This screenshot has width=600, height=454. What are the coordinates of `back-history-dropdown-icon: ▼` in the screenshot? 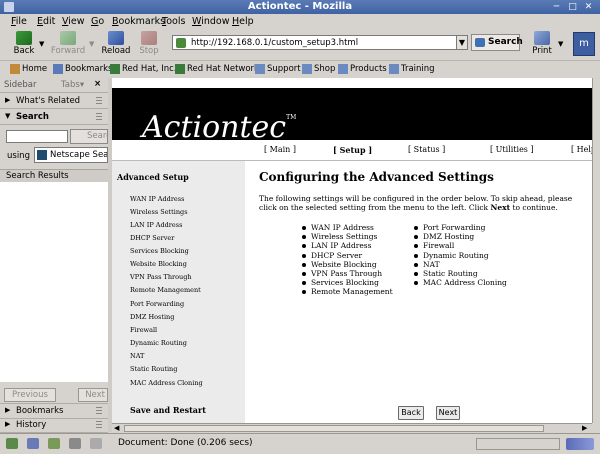 It's located at (41, 44).